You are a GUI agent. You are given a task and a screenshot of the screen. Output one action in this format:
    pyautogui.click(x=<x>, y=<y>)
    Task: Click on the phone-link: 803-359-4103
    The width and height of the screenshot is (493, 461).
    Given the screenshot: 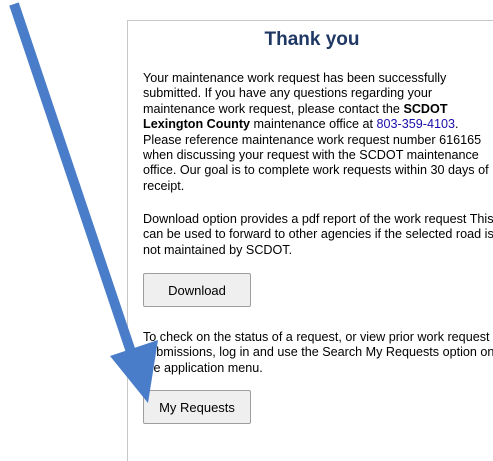 What is the action you would take?
    pyautogui.click(x=416, y=124)
    